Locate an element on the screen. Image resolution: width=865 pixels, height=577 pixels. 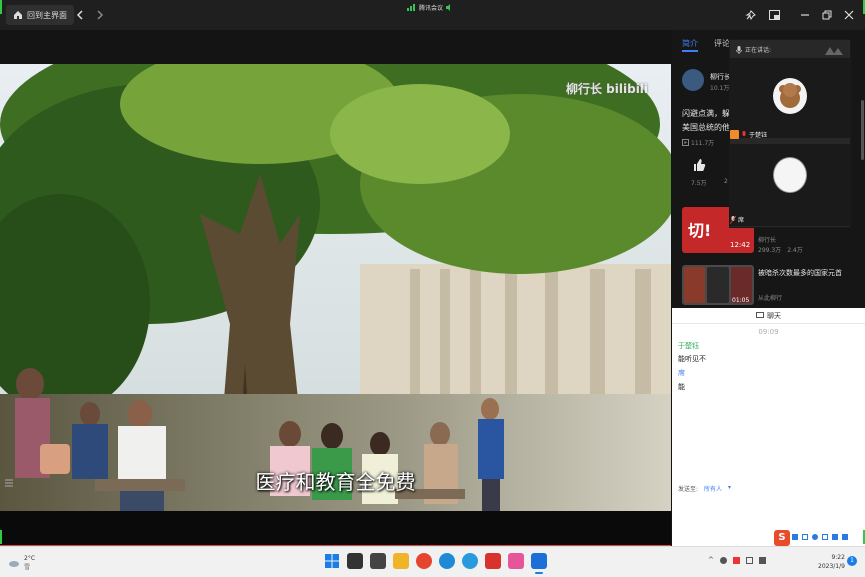
panel-scrollbar is located at coordinates (862, 130).